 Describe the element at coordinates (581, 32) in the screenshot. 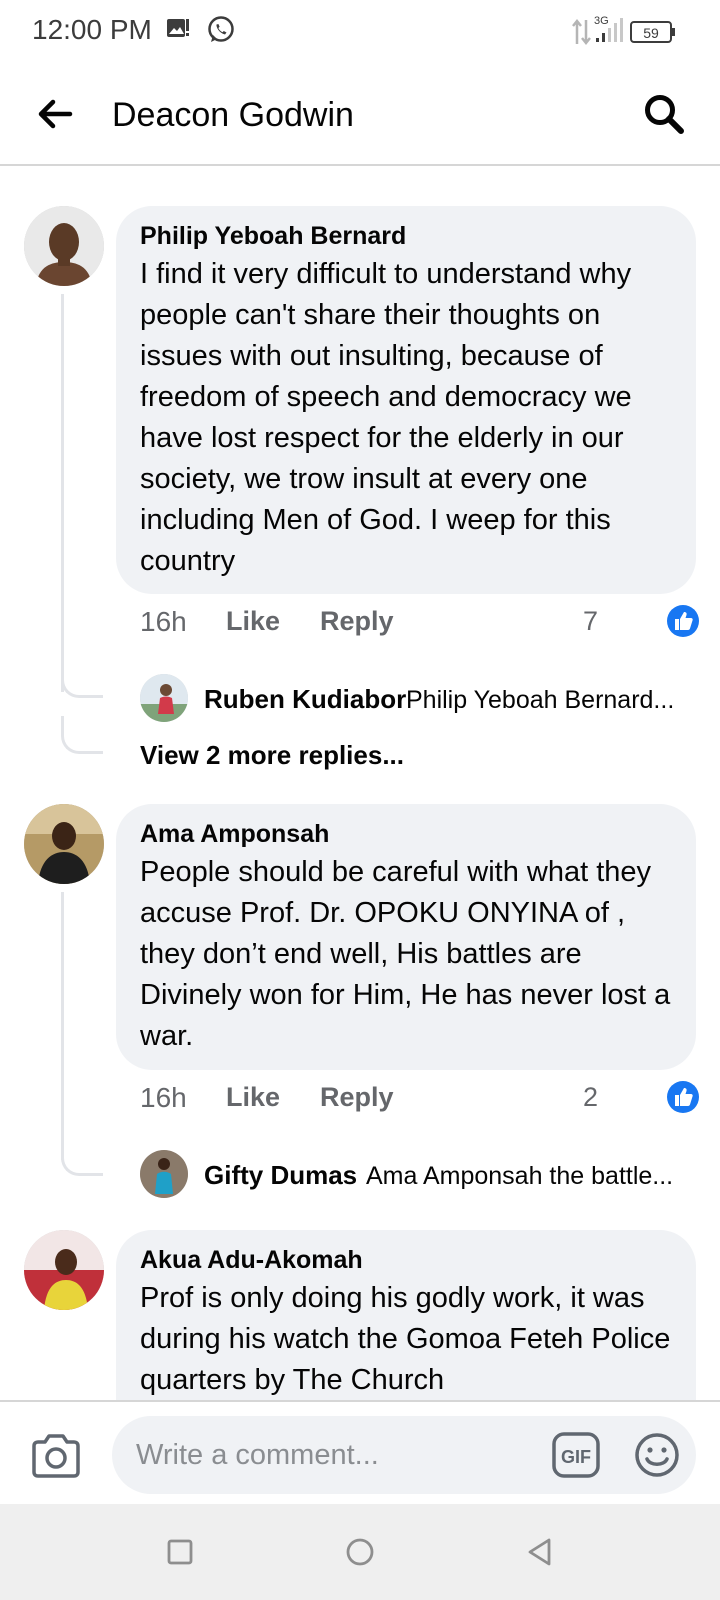

I see `data-arrows-icon` at that location.